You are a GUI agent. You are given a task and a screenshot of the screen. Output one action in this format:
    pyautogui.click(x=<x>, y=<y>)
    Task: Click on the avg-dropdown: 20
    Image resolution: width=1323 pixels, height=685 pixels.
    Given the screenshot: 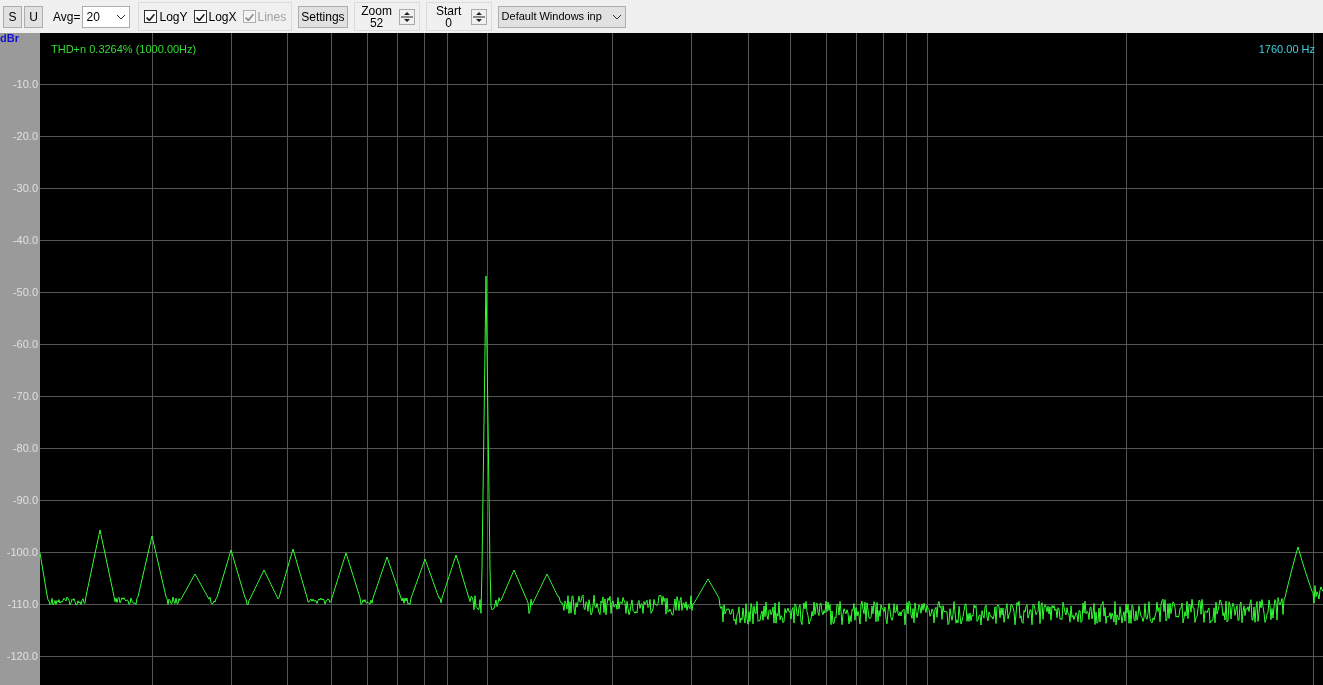 What is the action you would take?
    pyautogui.click(x=106, y=16)
    